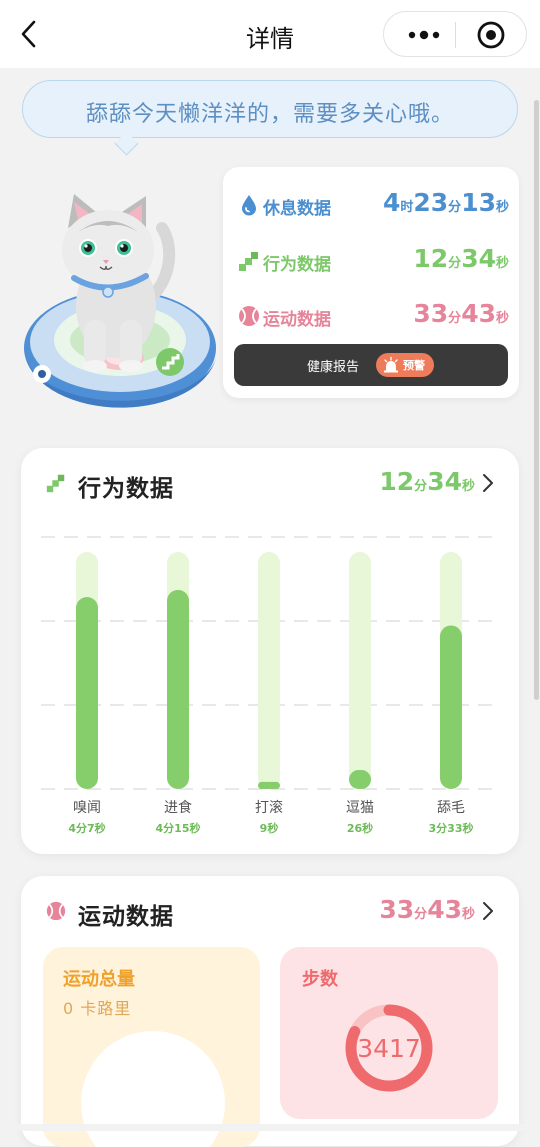 The height and width of the screenshot is (1147, 540). I want to click on behavior-card-total: 12分34秒, so click(427, 481).